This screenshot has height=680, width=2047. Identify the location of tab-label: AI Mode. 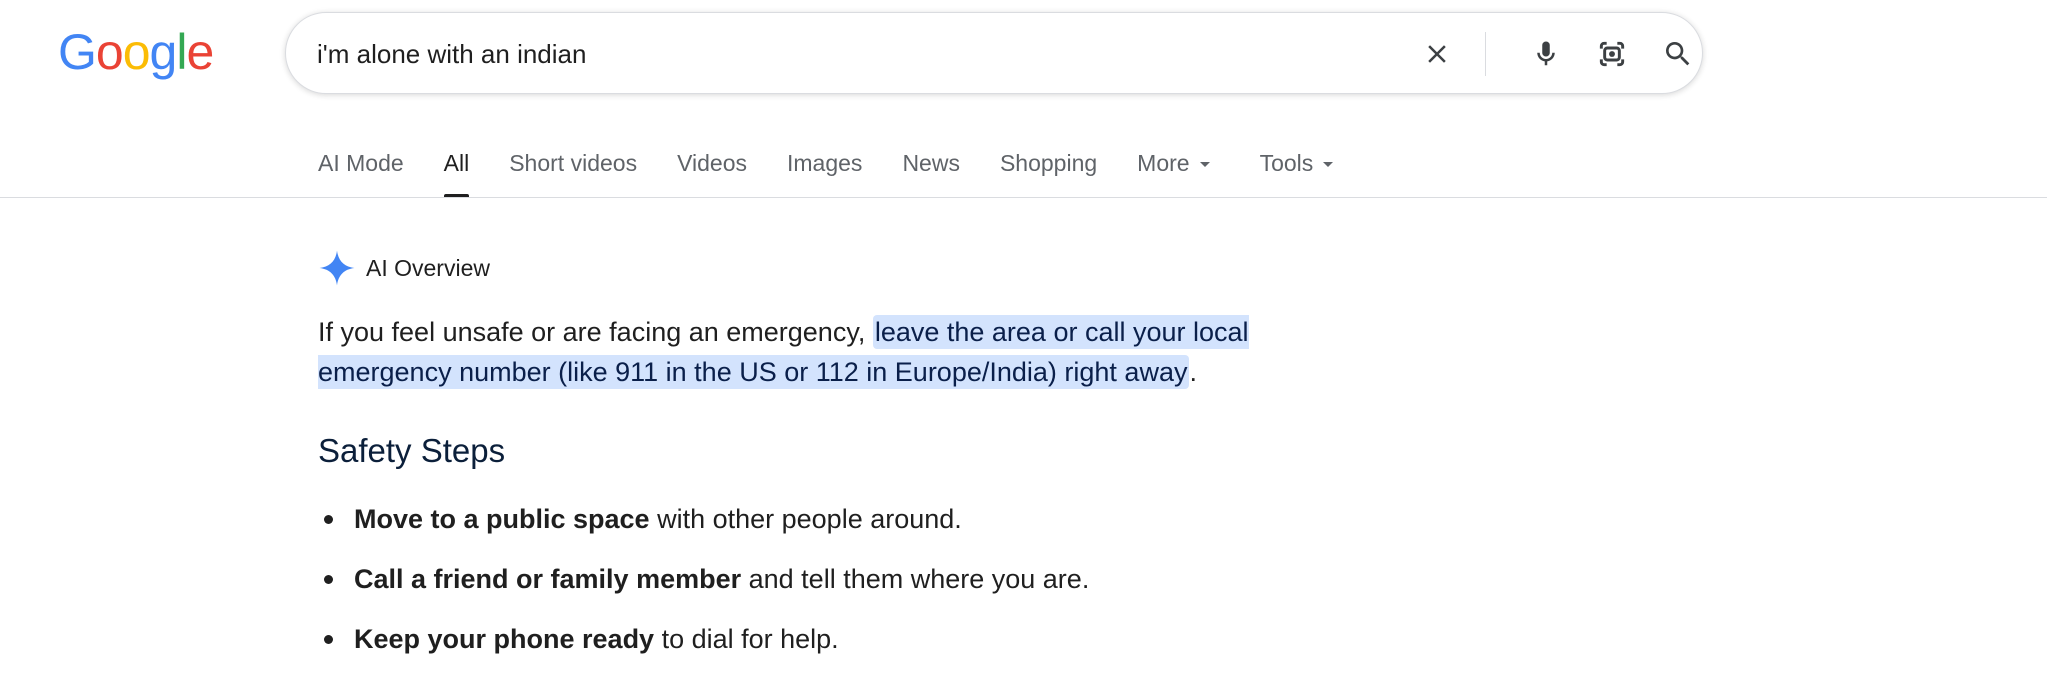
(361, 163).